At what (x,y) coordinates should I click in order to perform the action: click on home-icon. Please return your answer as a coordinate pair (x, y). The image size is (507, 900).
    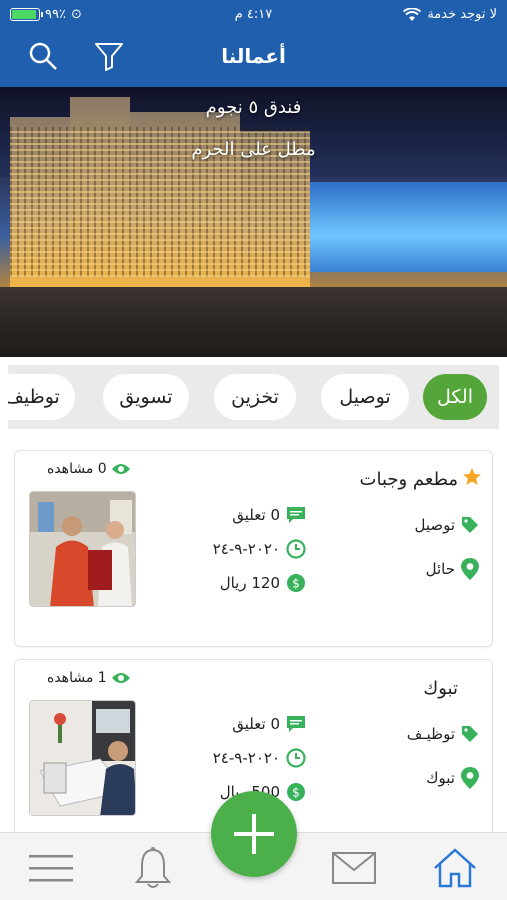
    Looking at the image, I should click on (455, 868).